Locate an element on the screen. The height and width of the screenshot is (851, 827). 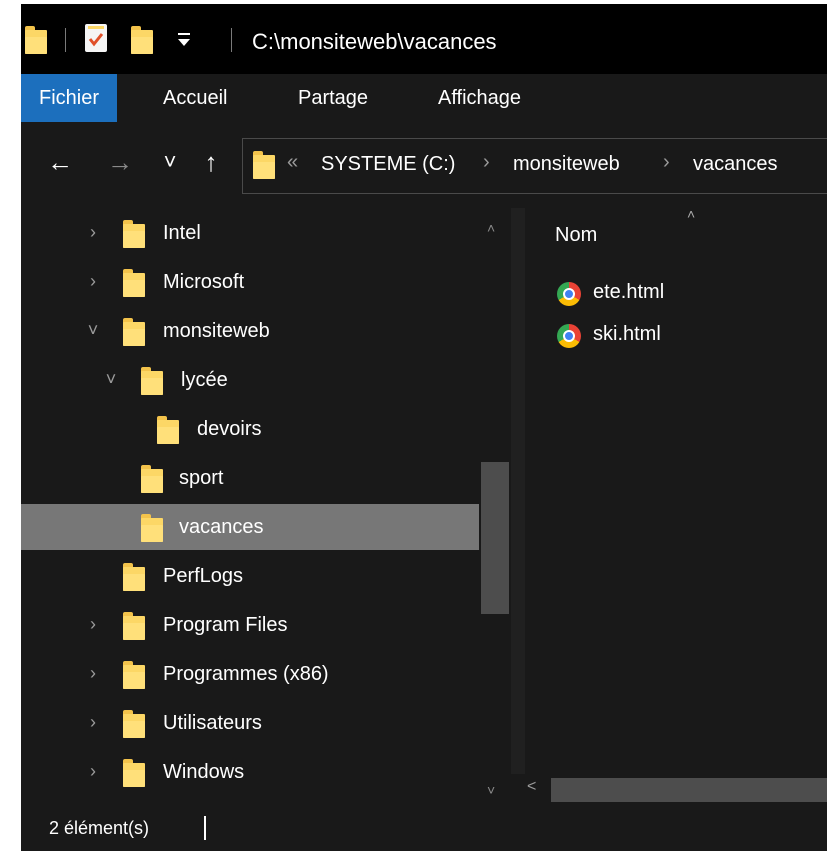
pane-divider is located at coordinates (518, 507).